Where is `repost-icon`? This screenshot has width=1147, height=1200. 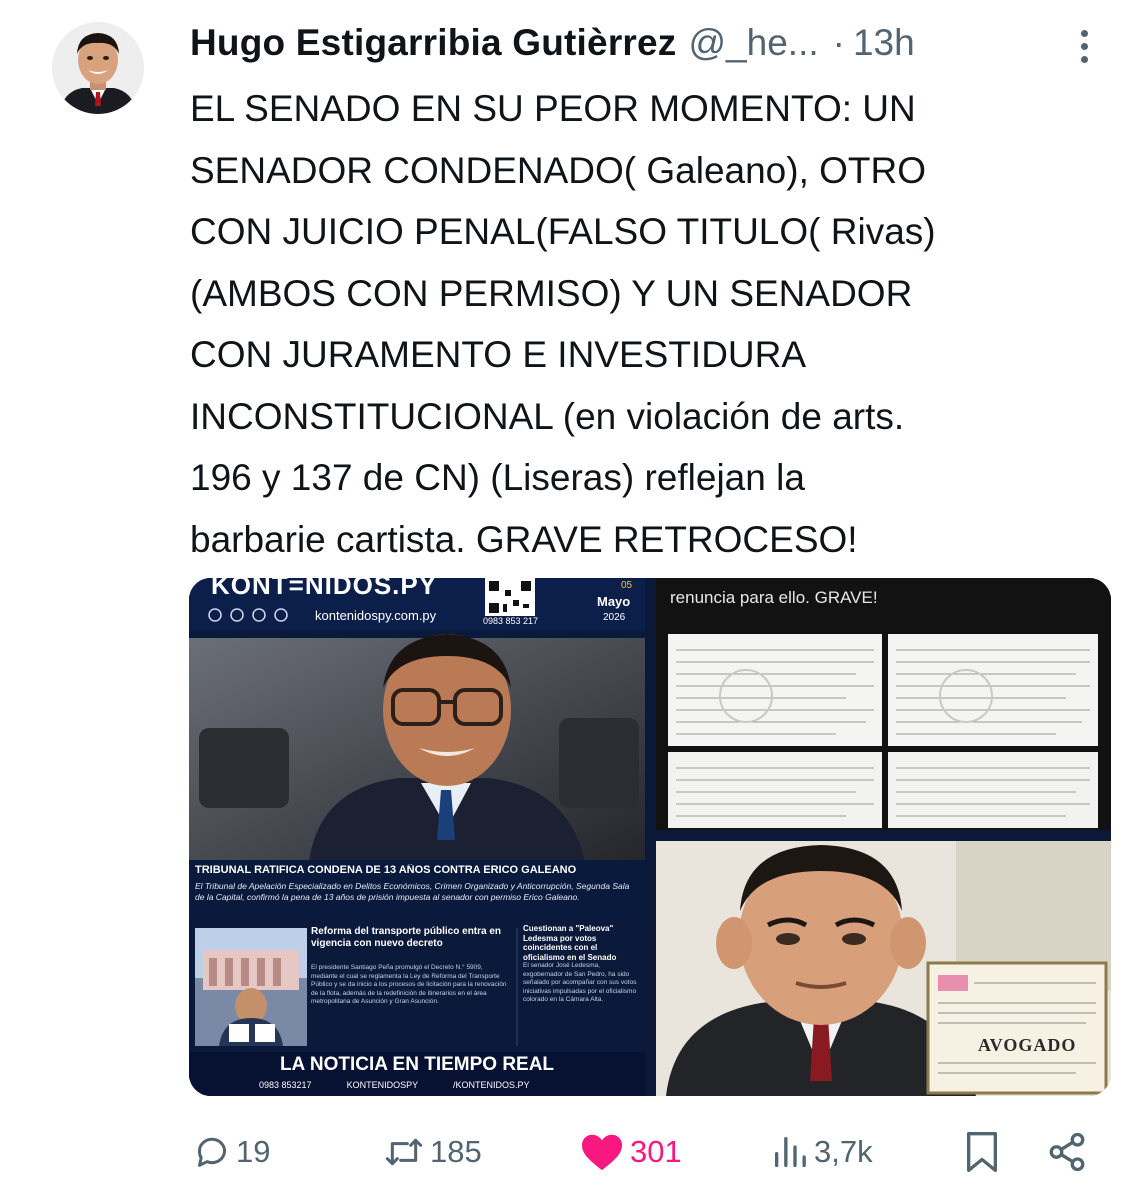
repost-icon is located at coordinates (404, 1152).